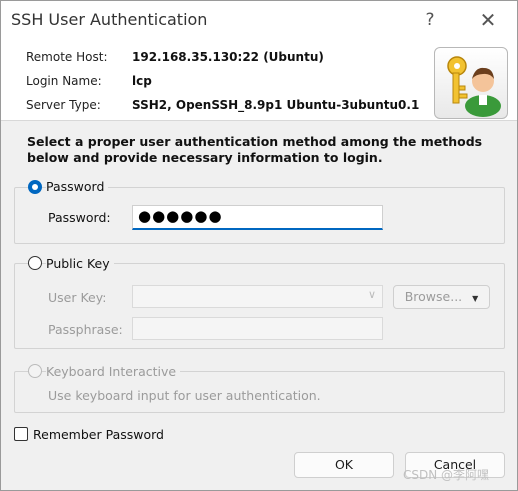  What do you see at coordinates (471, 83) in the screenshot?
I see `key-user-icon` at bounding box center [471, 83].